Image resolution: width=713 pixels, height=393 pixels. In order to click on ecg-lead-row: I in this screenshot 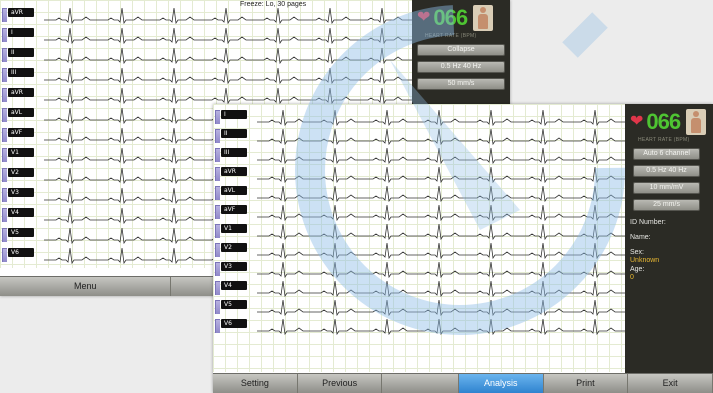, I will do `click(230, 36)`.